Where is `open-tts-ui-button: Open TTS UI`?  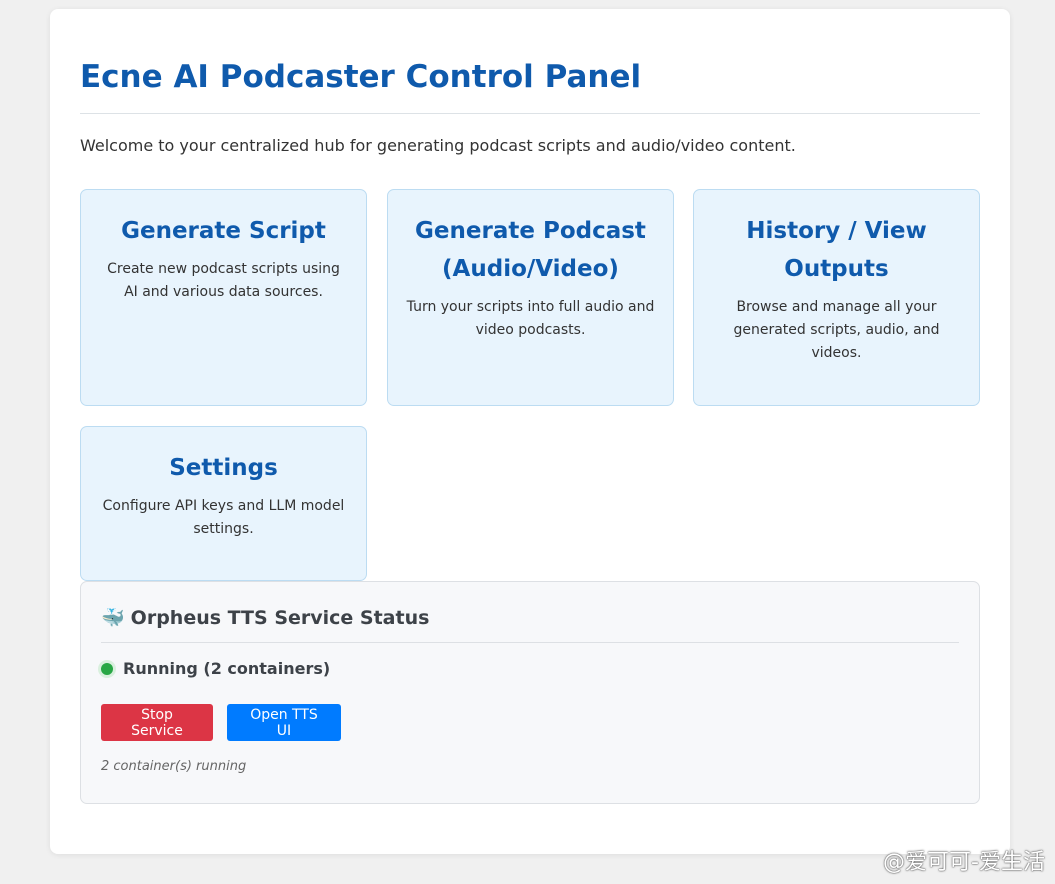
open-tts-ui-button: Open TTS UI is located at coordinates (284, 722).